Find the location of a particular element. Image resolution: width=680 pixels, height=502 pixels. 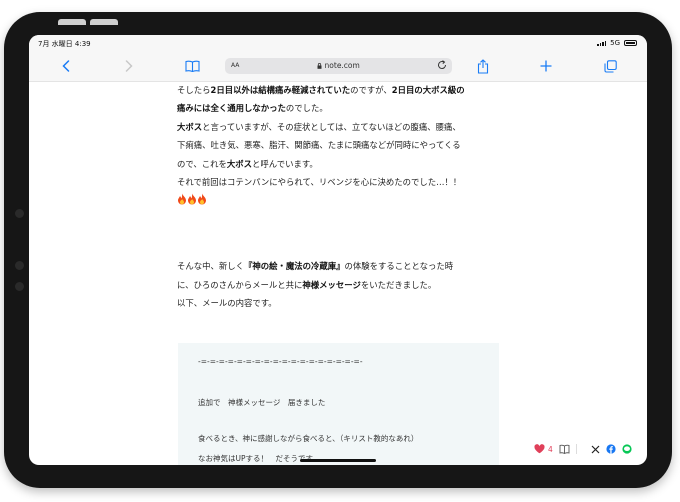

share-row: 4 is located at coordinates (583, 449).